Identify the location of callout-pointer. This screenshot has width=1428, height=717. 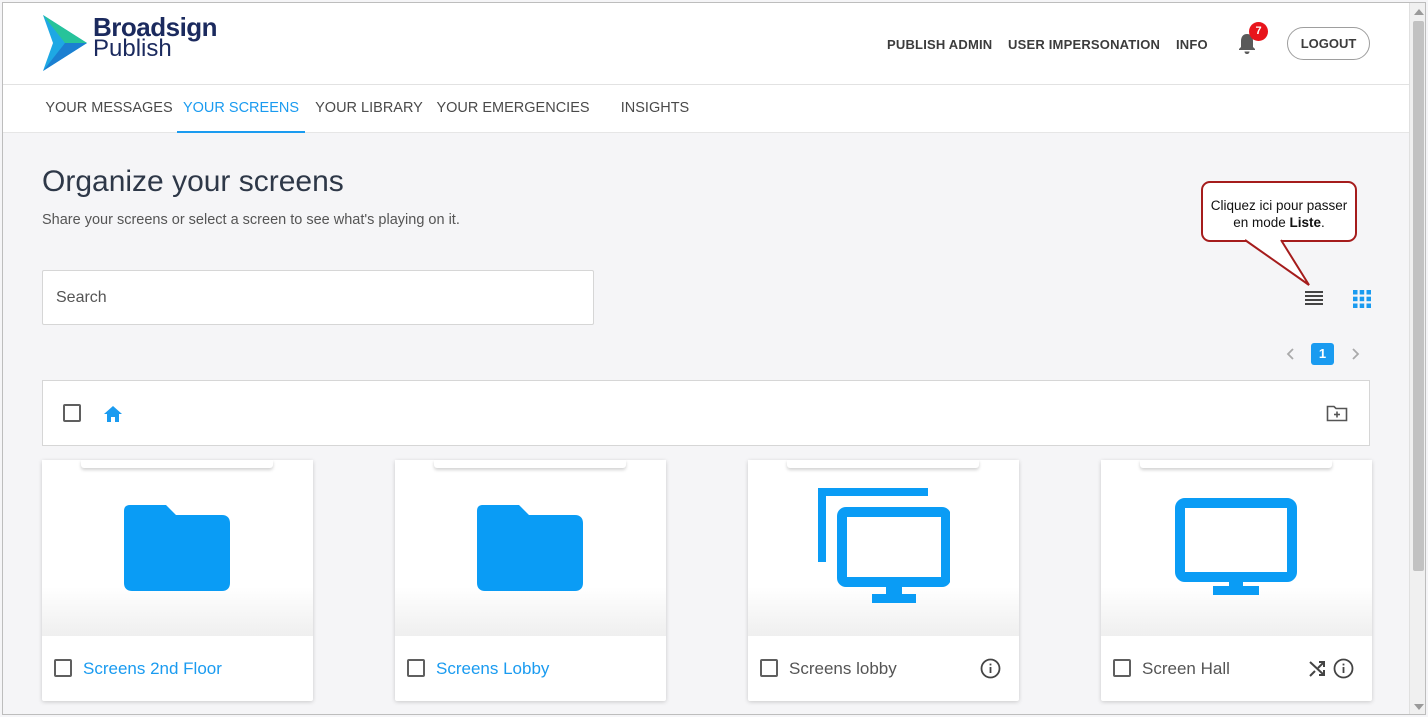
(1277, 262).